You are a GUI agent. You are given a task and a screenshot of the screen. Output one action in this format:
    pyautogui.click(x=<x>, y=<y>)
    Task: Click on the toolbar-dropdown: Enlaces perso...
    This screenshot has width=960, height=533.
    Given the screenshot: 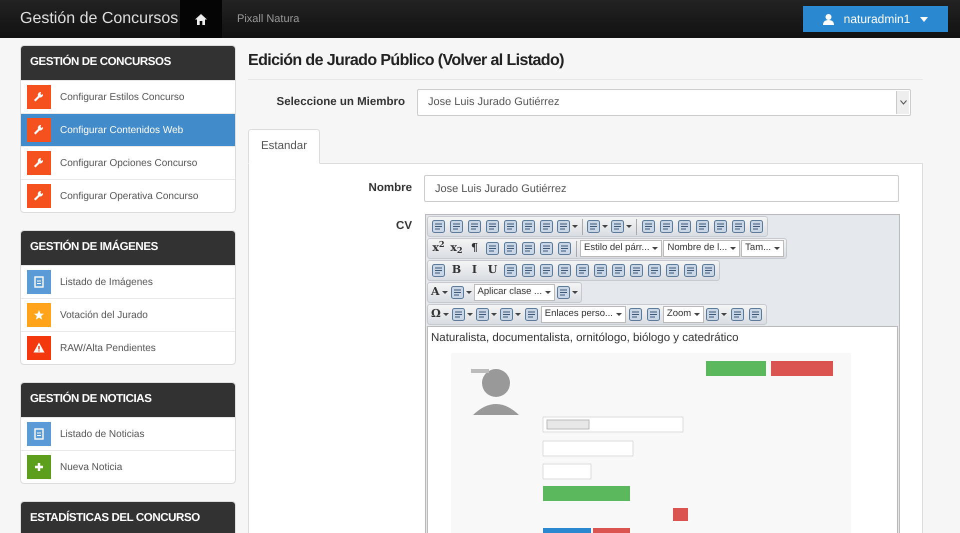 What is the action you would take?
    pyautogui.click(x=583, y=314)
    